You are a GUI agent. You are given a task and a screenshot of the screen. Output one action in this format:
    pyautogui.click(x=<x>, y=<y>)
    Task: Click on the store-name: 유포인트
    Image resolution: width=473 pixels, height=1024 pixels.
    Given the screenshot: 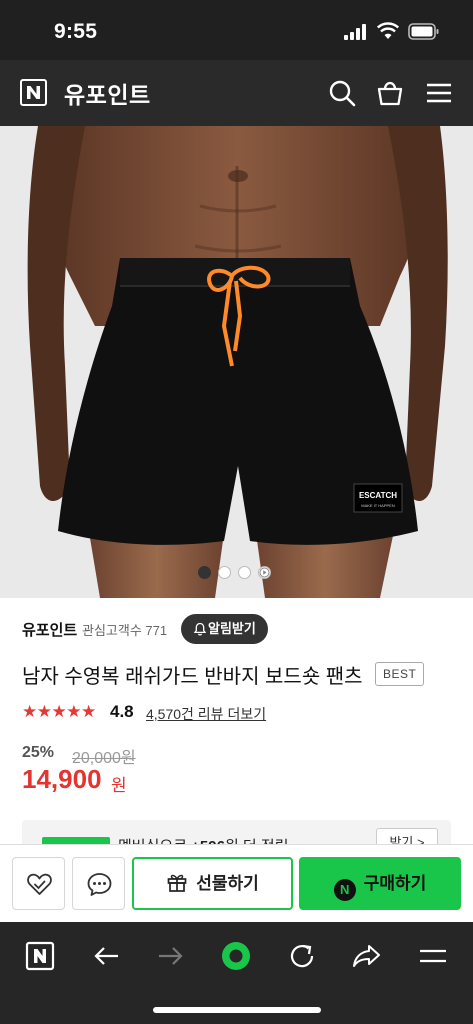 What is the action you would take?
    pyautogui.click(x=49, y=629)
    